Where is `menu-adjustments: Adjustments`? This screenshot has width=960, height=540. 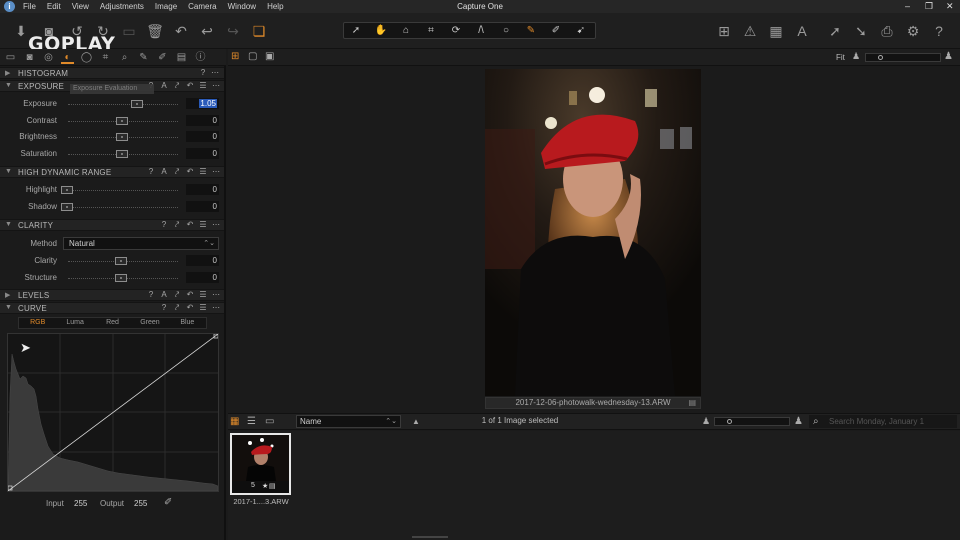
menu-adjustments: Adjustments is located at coordinates (122, 6).